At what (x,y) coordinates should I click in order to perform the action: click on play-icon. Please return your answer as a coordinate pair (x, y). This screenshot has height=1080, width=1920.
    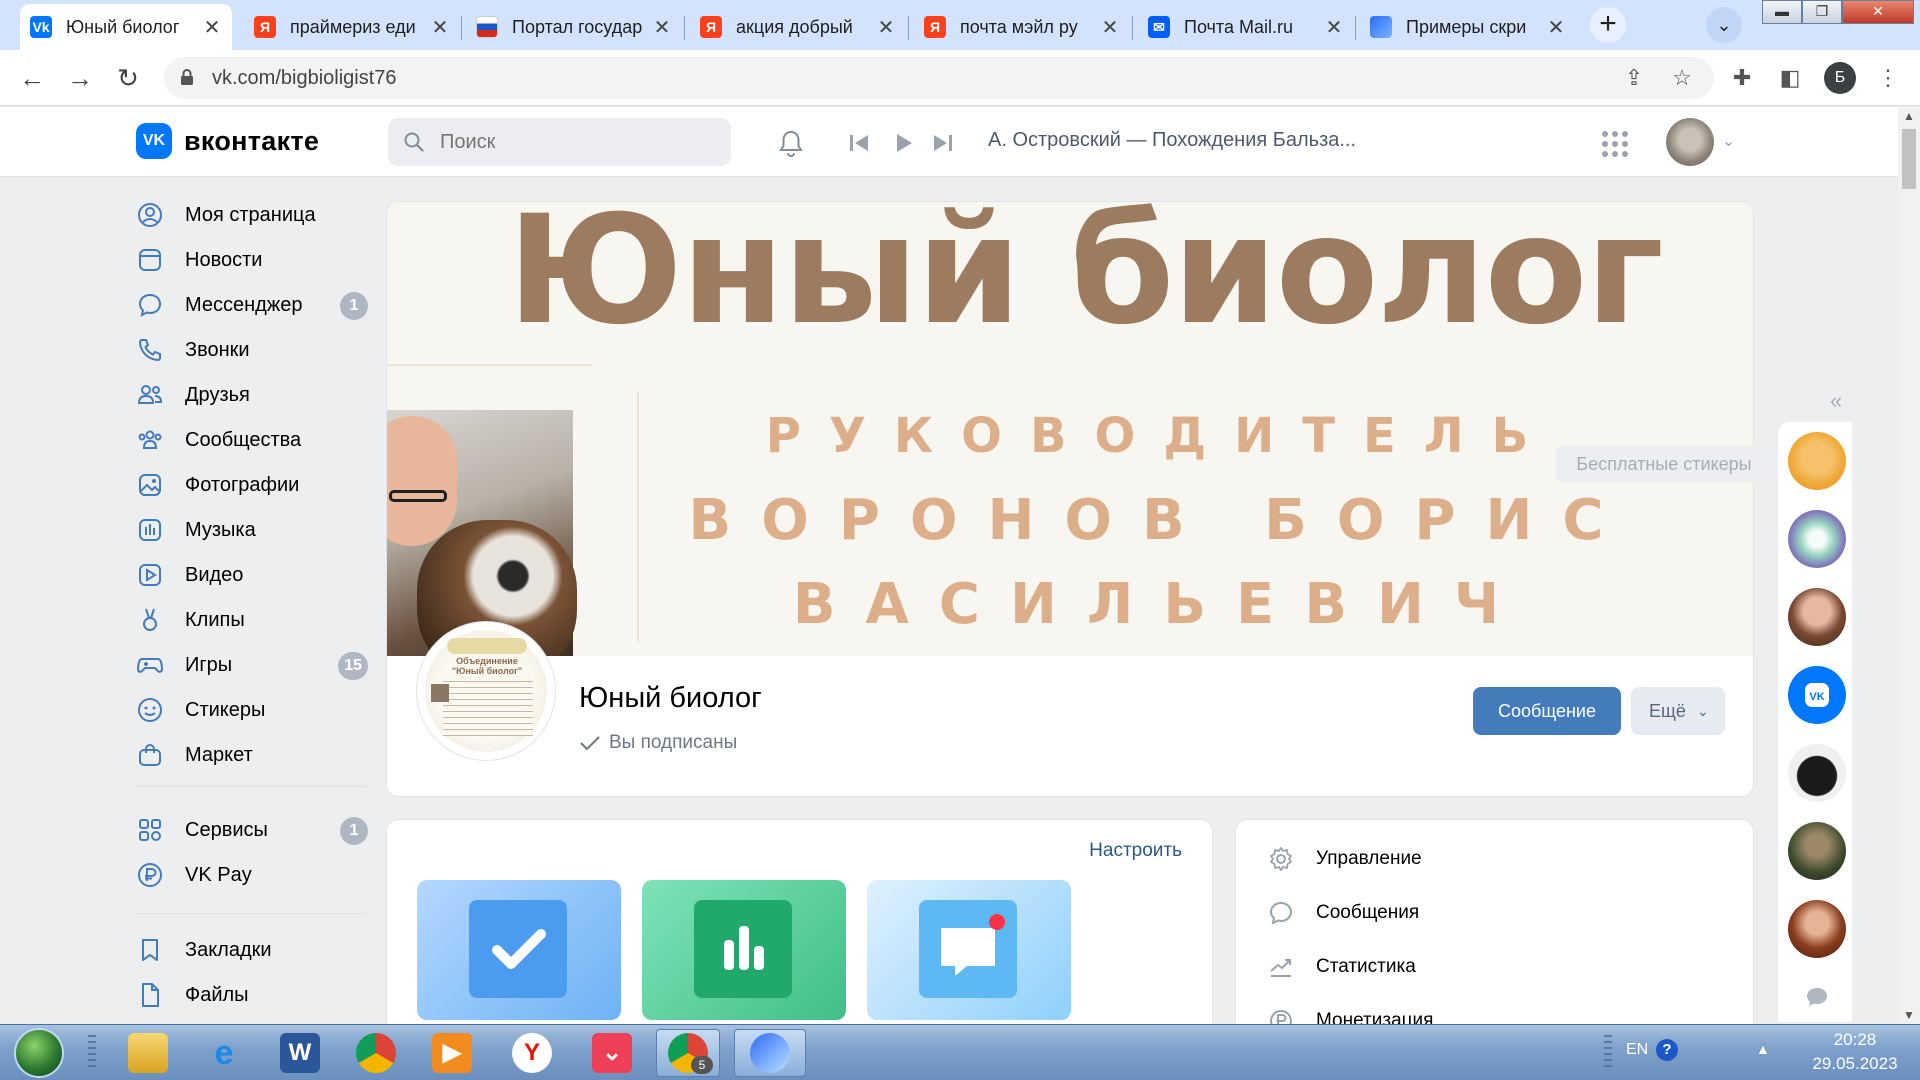
    Looking at the image, I should click on (903, 143).